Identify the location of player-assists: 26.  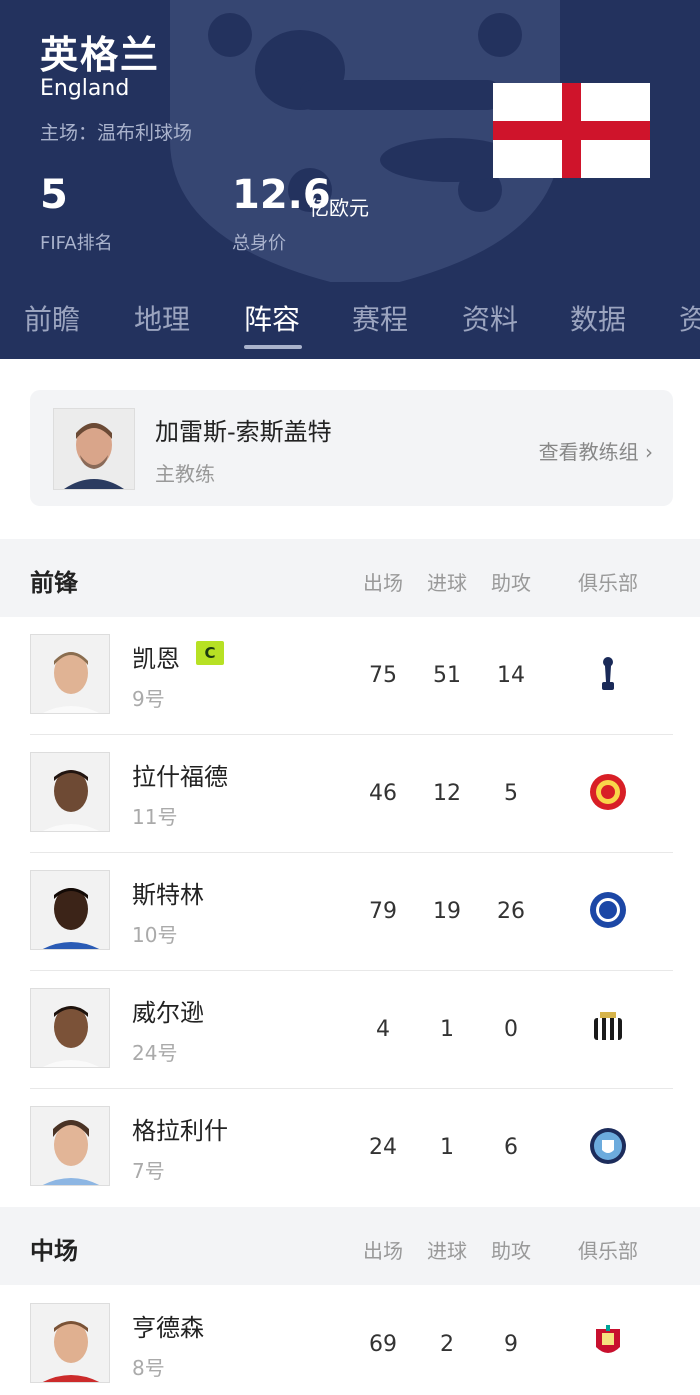
(511, 911).